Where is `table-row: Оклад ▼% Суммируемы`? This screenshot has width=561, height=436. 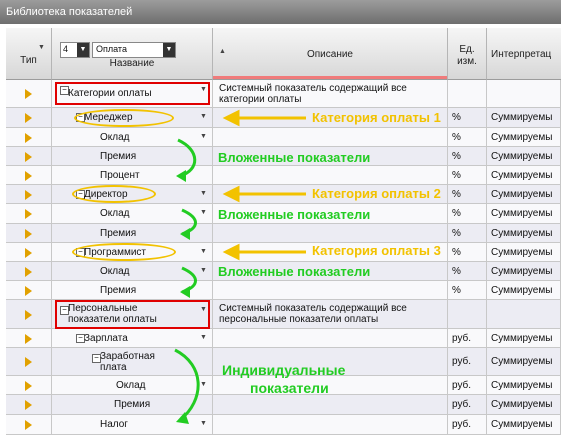 table-row: Оклад ▼% Суммируемы is located at coordinates (283, 137).